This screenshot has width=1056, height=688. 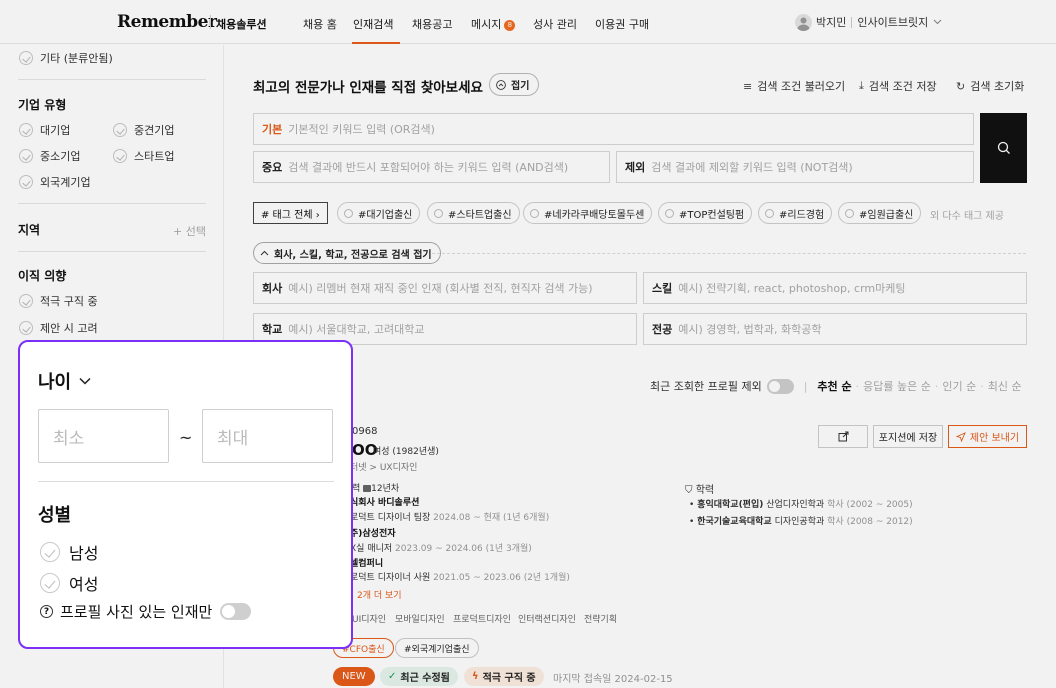 I want to click on age-min-input: 최소, so click(x=103, y=436).